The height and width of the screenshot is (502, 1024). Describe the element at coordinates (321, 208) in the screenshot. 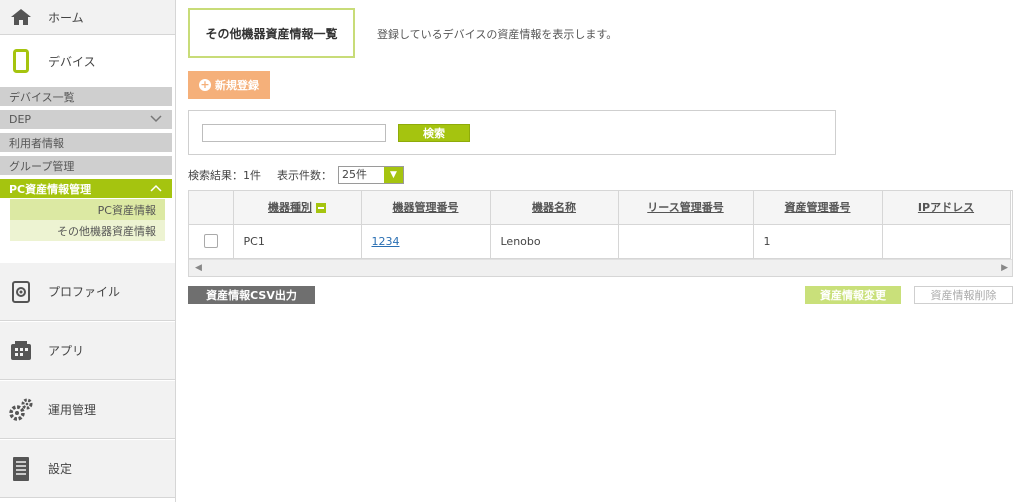

I see `sort-icon` at that location.